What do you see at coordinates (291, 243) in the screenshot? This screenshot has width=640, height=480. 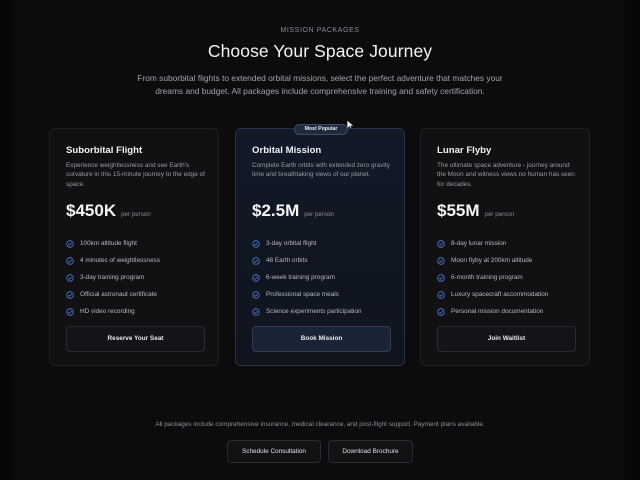 I see `feature-label: 3-day orbital flight` at bounding box center [291, 243].